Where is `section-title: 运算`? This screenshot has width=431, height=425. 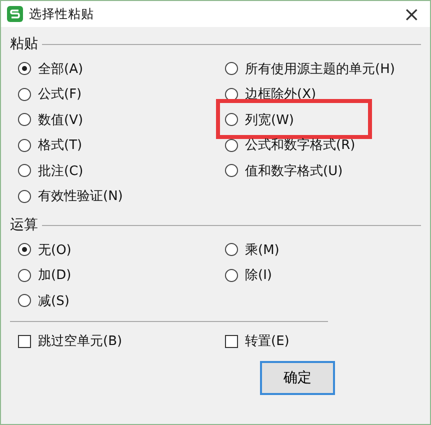 section-title: 运算 is located at coordinates (24, 225).